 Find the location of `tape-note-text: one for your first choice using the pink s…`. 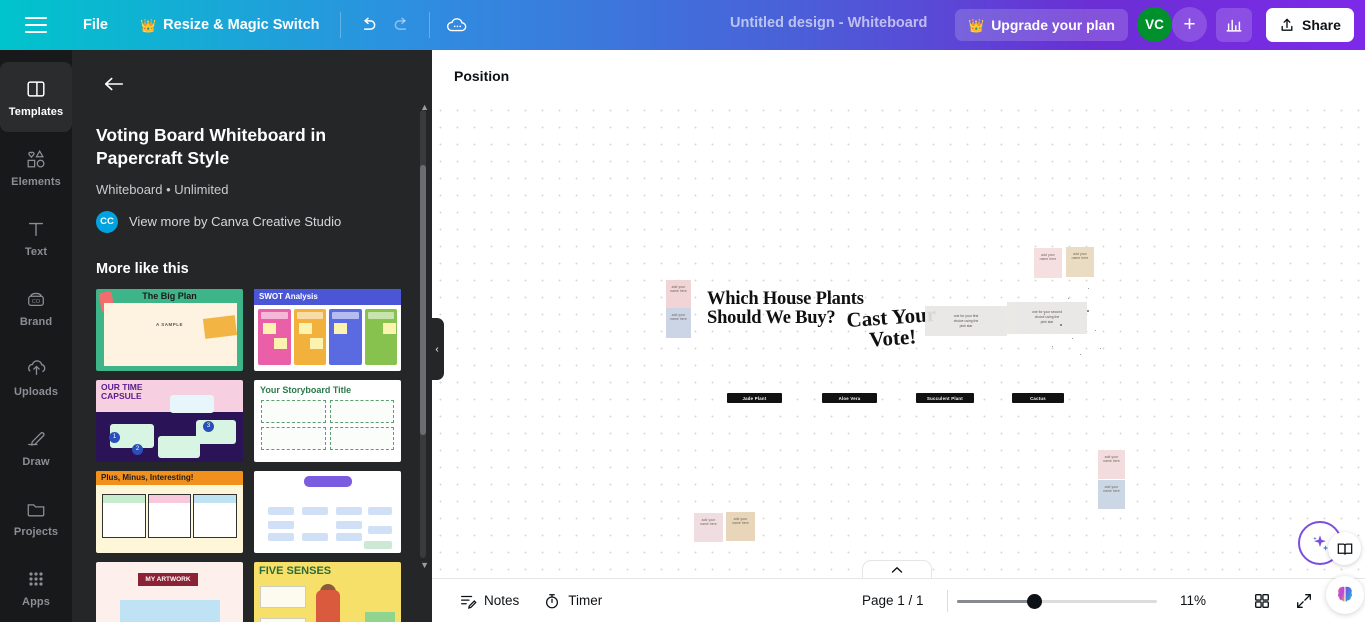

tape-note-text: one for your first choice using the pink s… is located at coordinates (966, 321).